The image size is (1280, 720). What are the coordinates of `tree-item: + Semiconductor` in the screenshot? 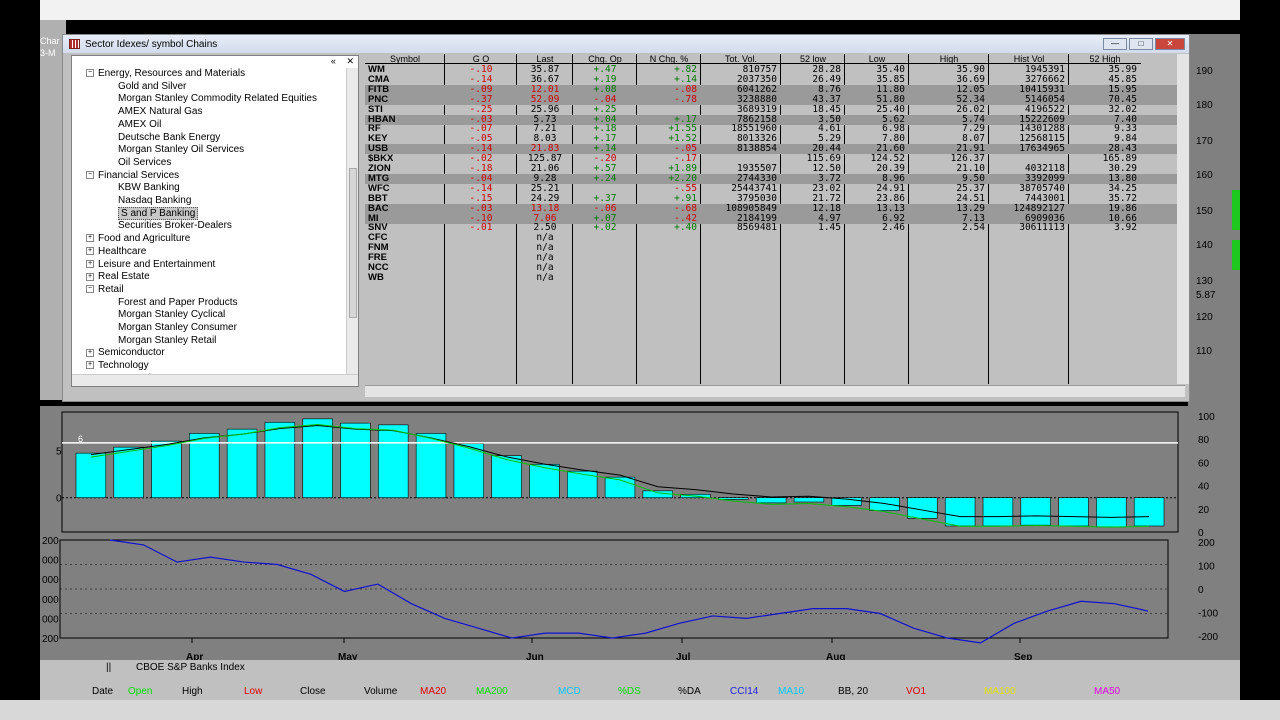 It's located at (125, 353).